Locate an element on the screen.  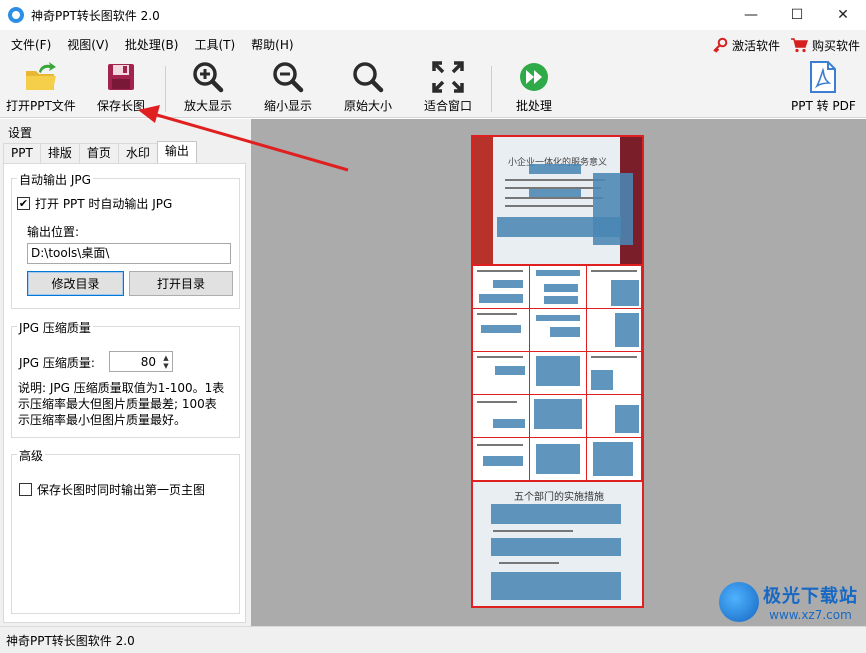
long-image-preview: 小企业一体化的服务意义 五个部门的实施措施 is located at coordinates (557, 371).